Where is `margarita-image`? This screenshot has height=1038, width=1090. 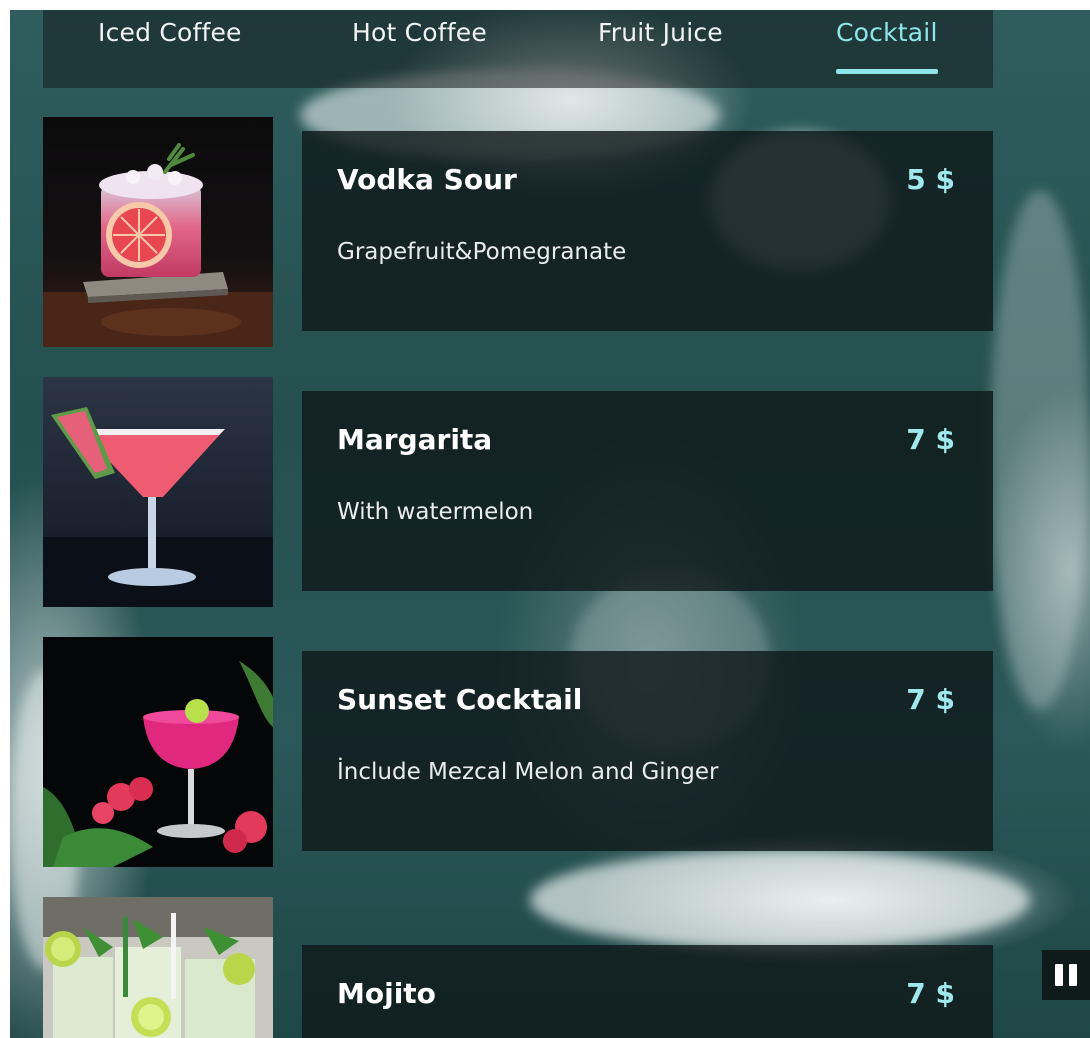 margarita-image is located at coordinates (158, 492).